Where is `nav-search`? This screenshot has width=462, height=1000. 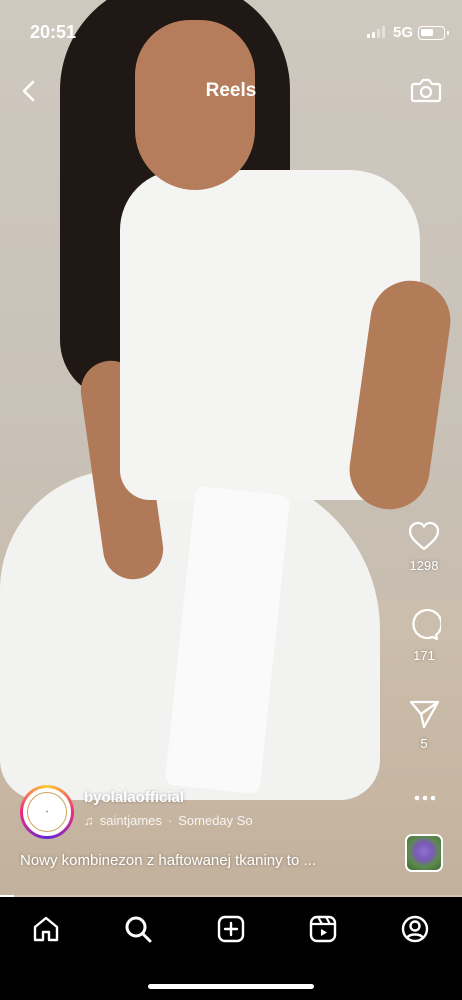 nav-search is located at coordinates (138, 929).